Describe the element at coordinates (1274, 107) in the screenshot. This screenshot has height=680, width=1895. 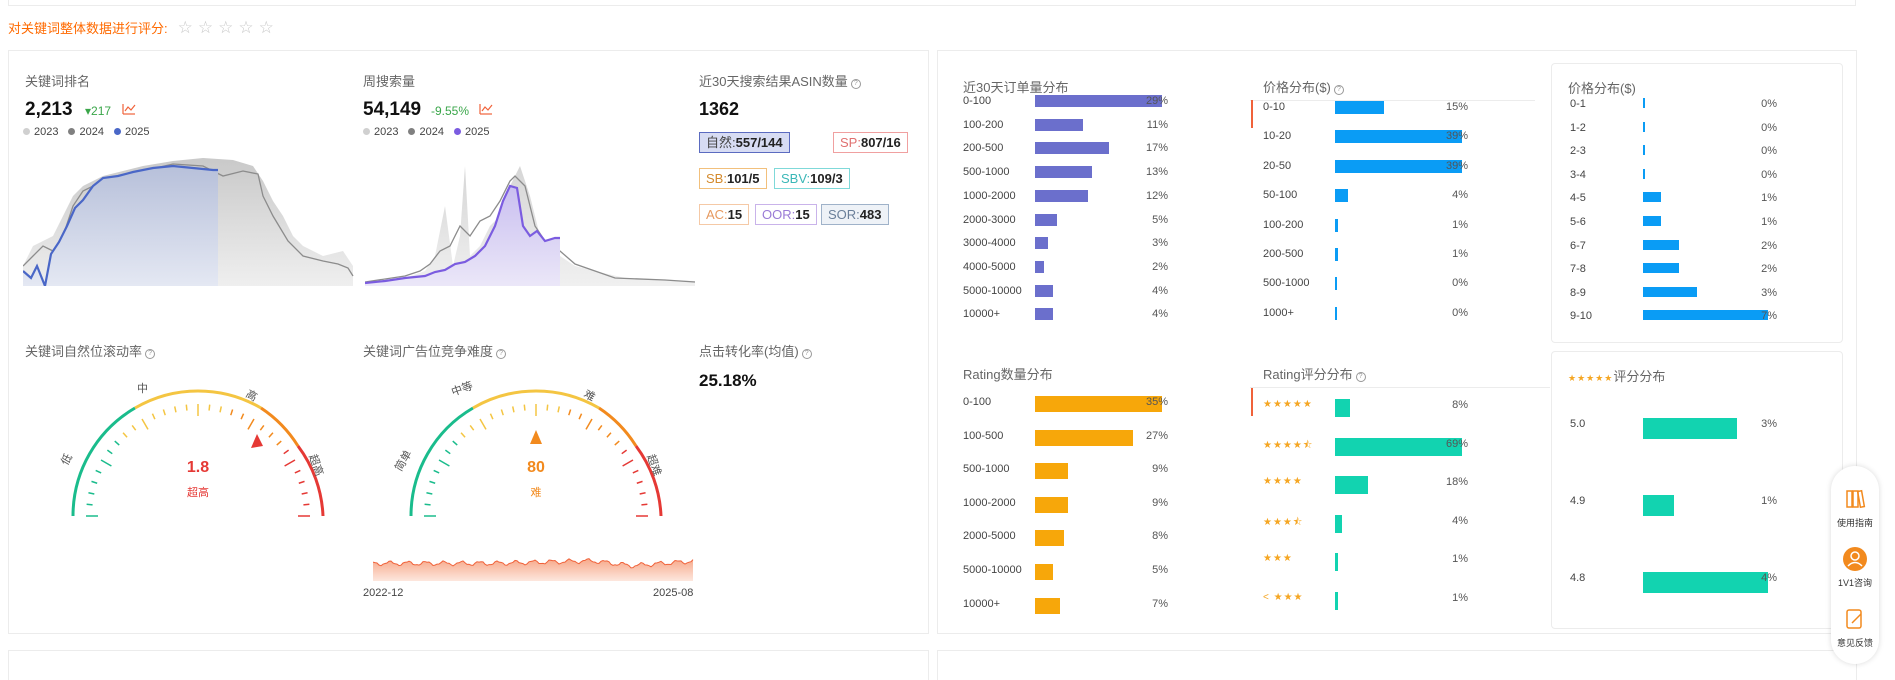
I see `row-label: 0-10` at that location.